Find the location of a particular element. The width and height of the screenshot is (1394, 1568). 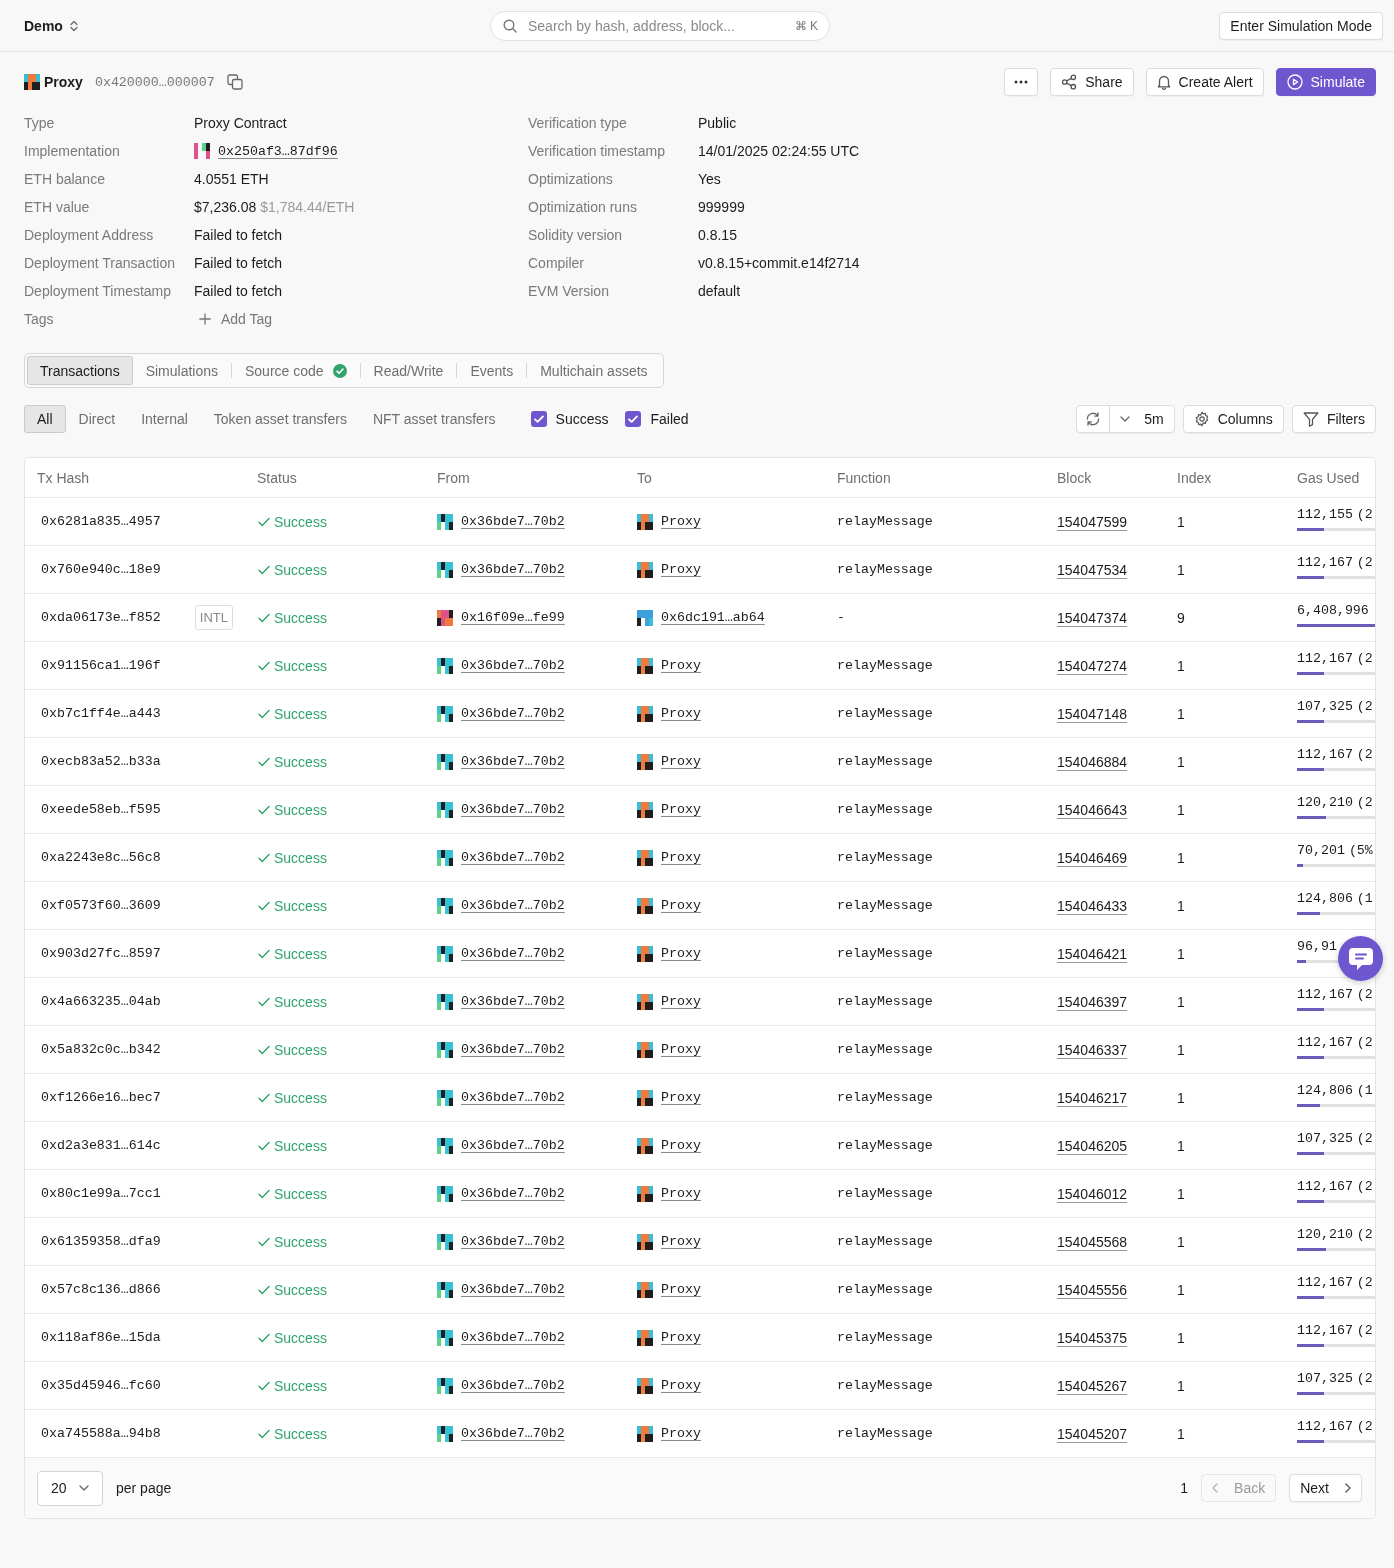

page-size-select: 20 is located at coordinates (70, 1488).